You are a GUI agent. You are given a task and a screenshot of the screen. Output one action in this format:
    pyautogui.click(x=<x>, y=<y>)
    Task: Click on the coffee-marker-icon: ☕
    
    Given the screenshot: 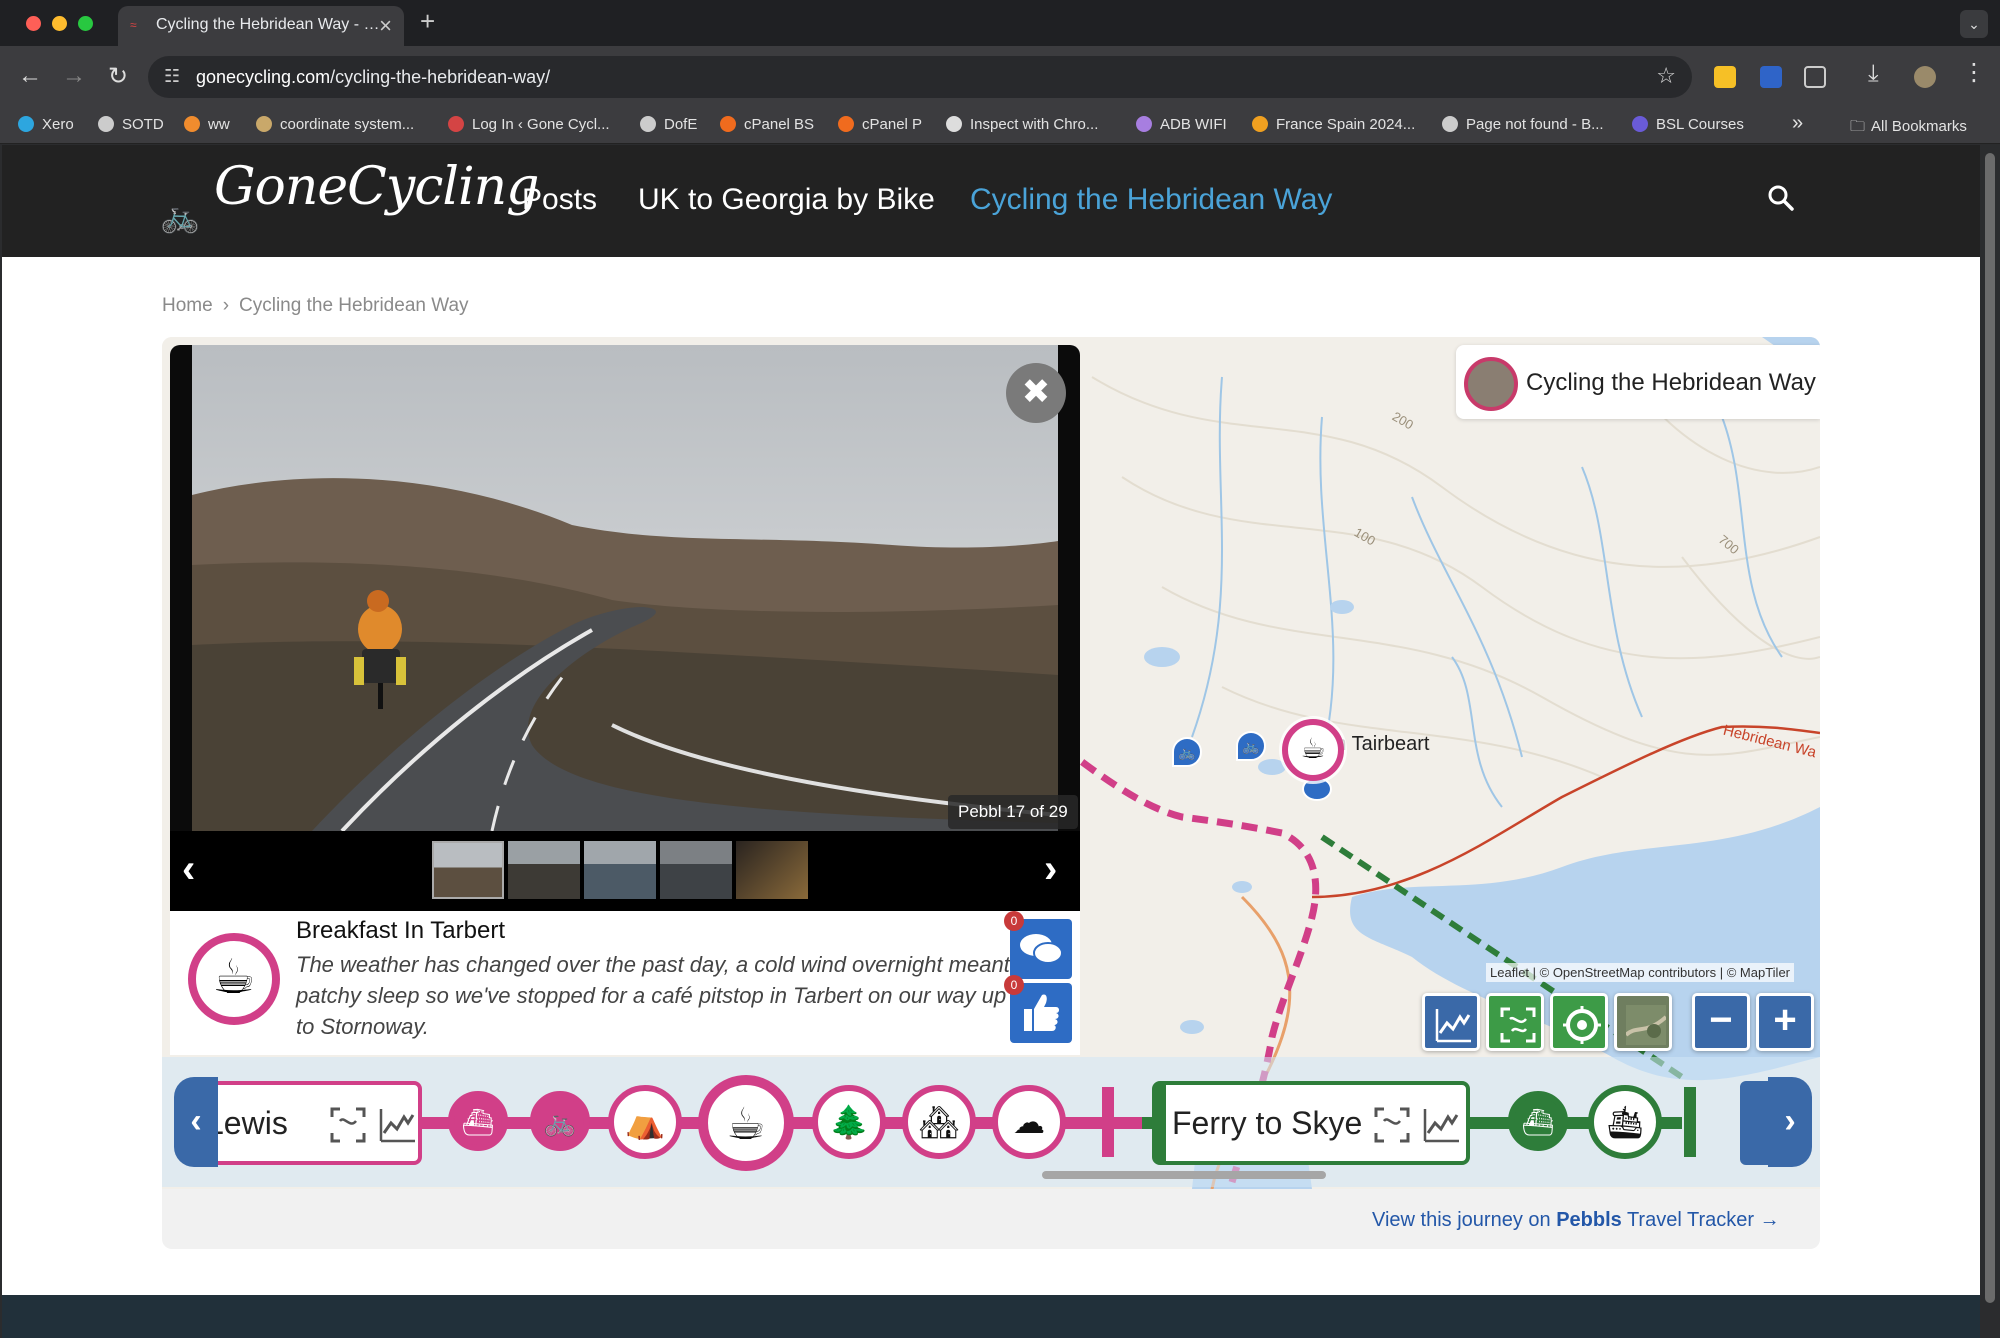 What is the action you would take?
    pyautogui.click(x=1313, y=750)
    